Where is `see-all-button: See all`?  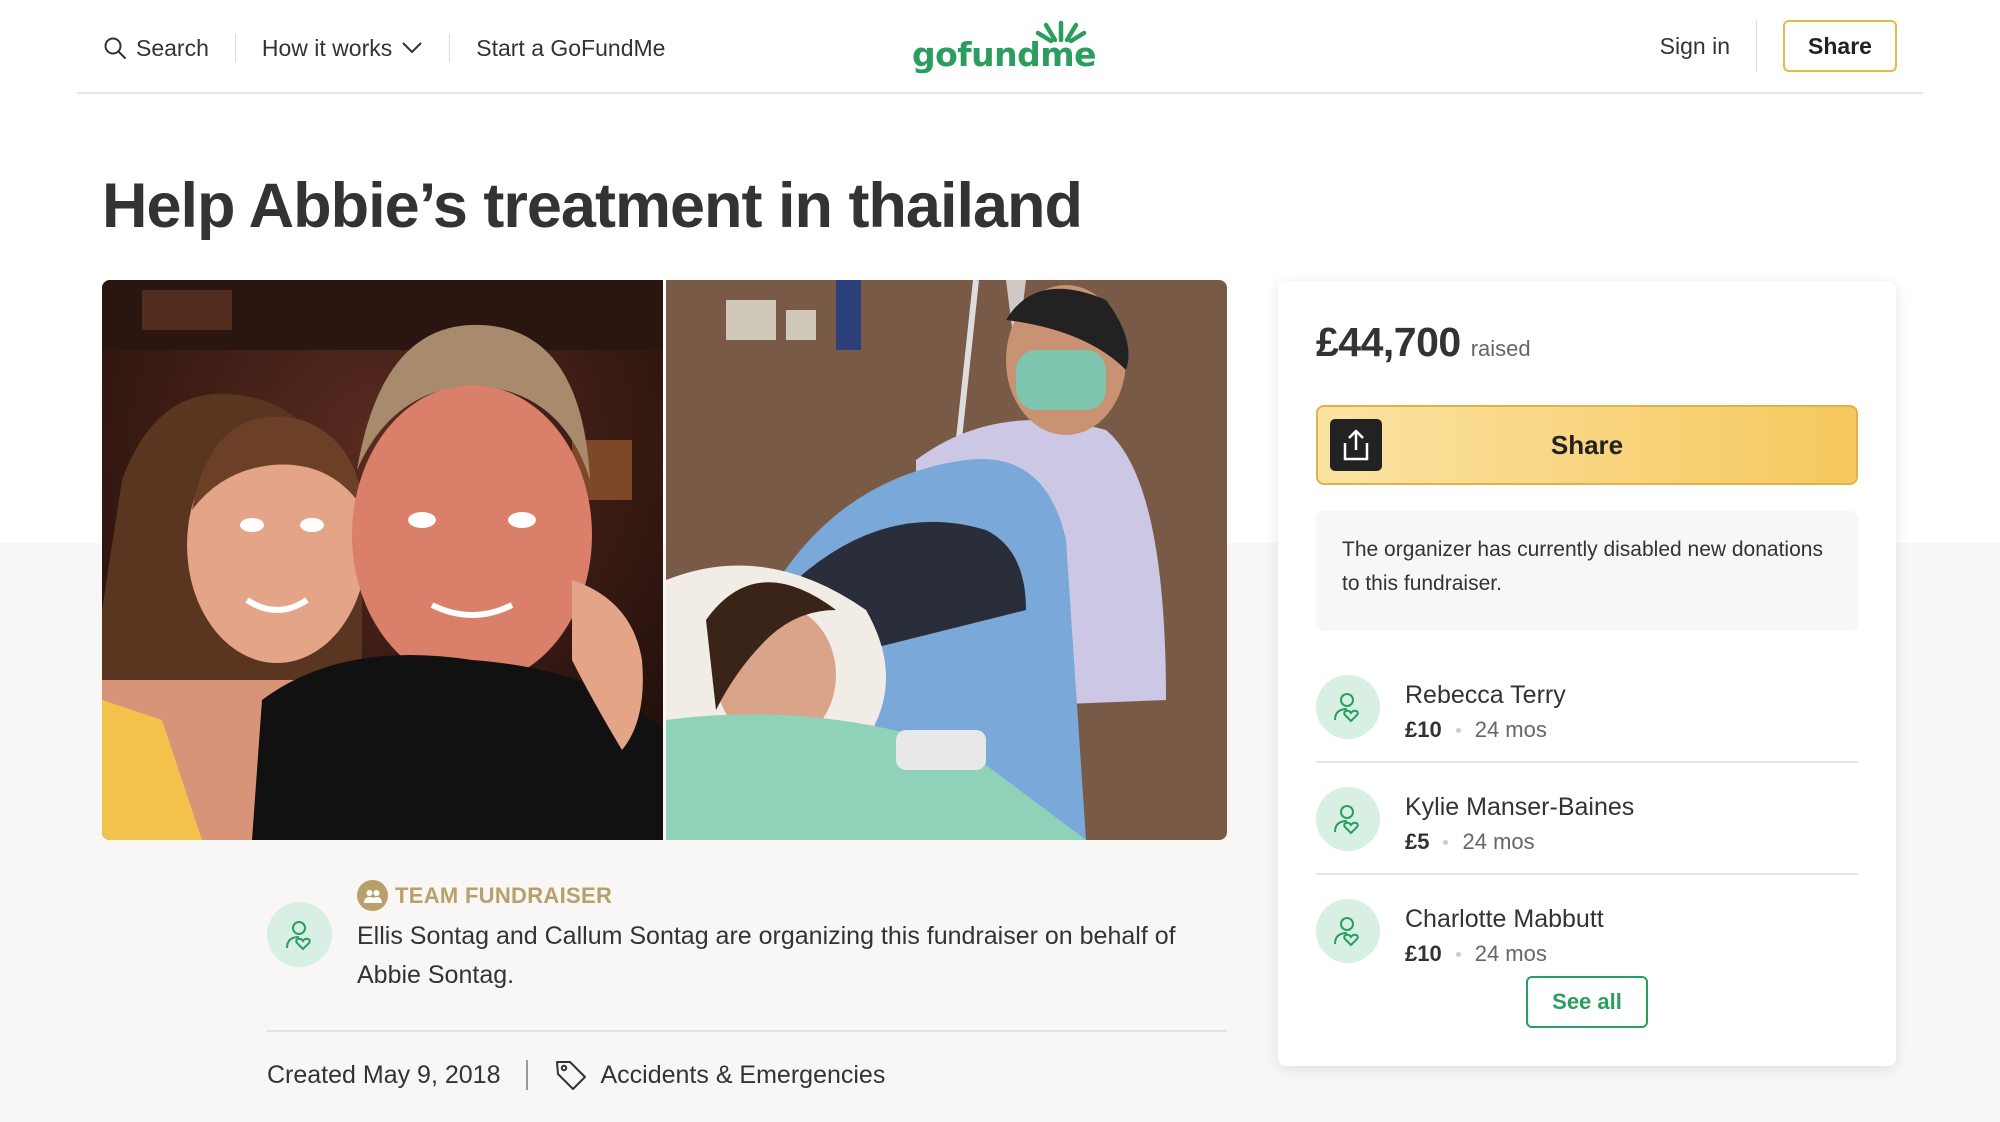
see-all-button: See all is located at coordinates (1587, 1002).